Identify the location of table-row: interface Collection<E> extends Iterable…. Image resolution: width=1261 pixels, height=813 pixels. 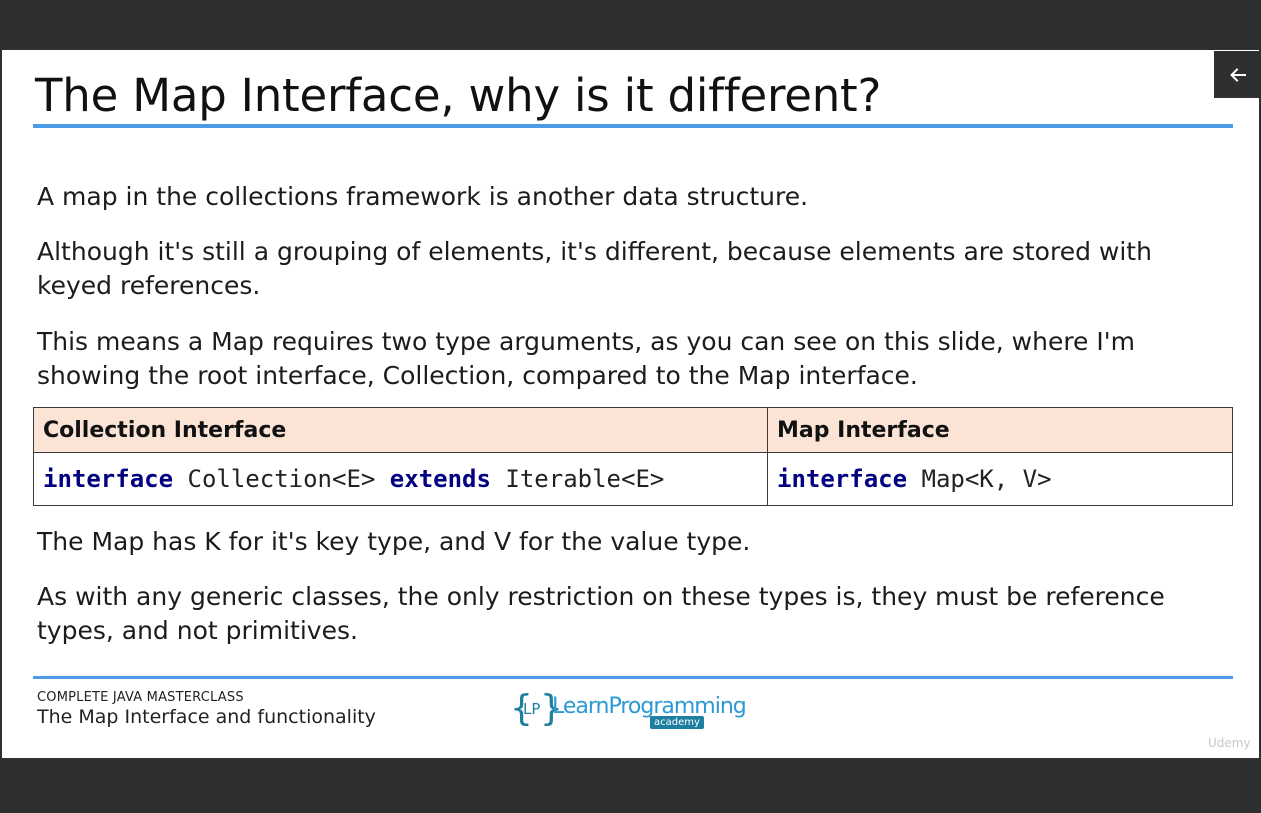
(633, 479).